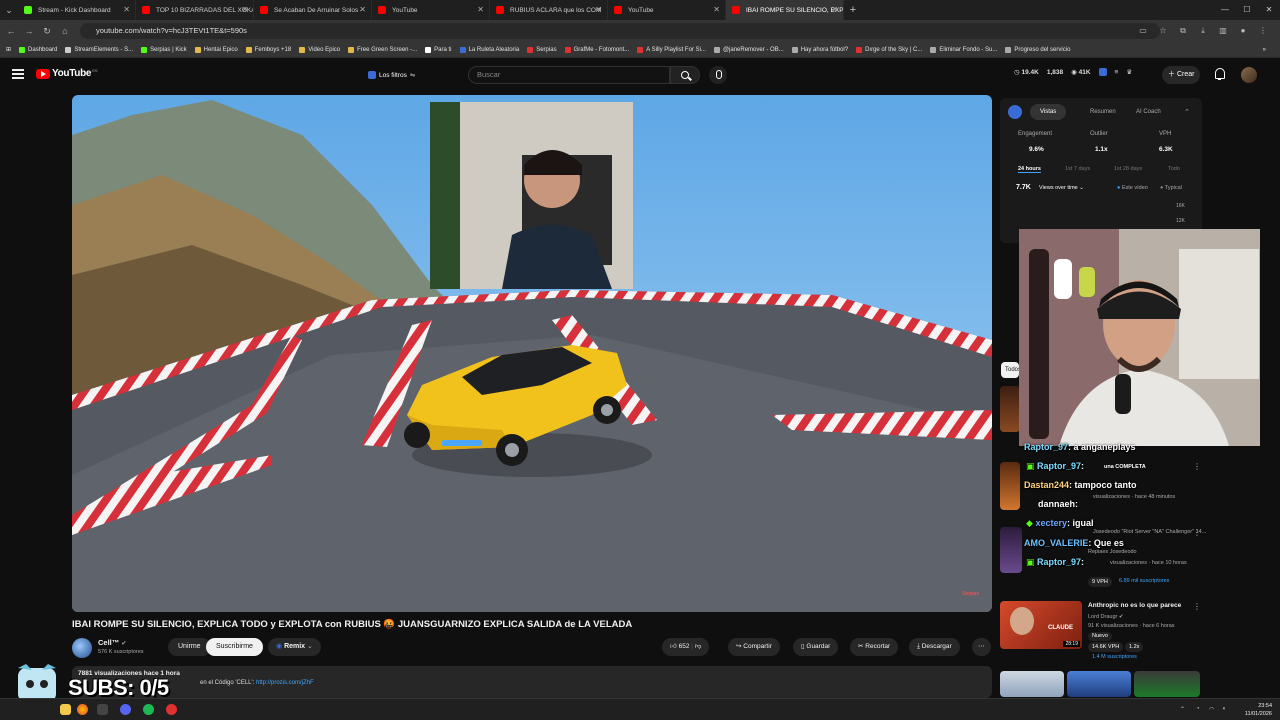 This screenshot has height=720, width=1280. Describe the element at coordinates (1183, 31) in the screenshot. I see `extensions-icon: ⧉` at that location.